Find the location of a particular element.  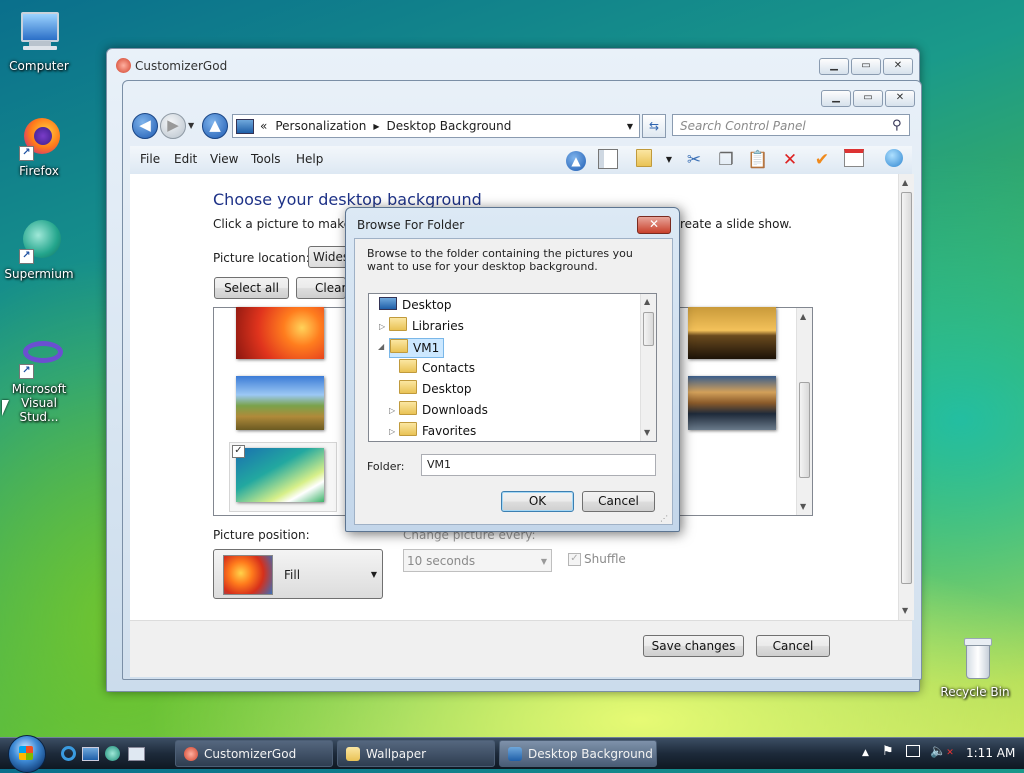

ok-button: OK is located at coordinates (537, 501).